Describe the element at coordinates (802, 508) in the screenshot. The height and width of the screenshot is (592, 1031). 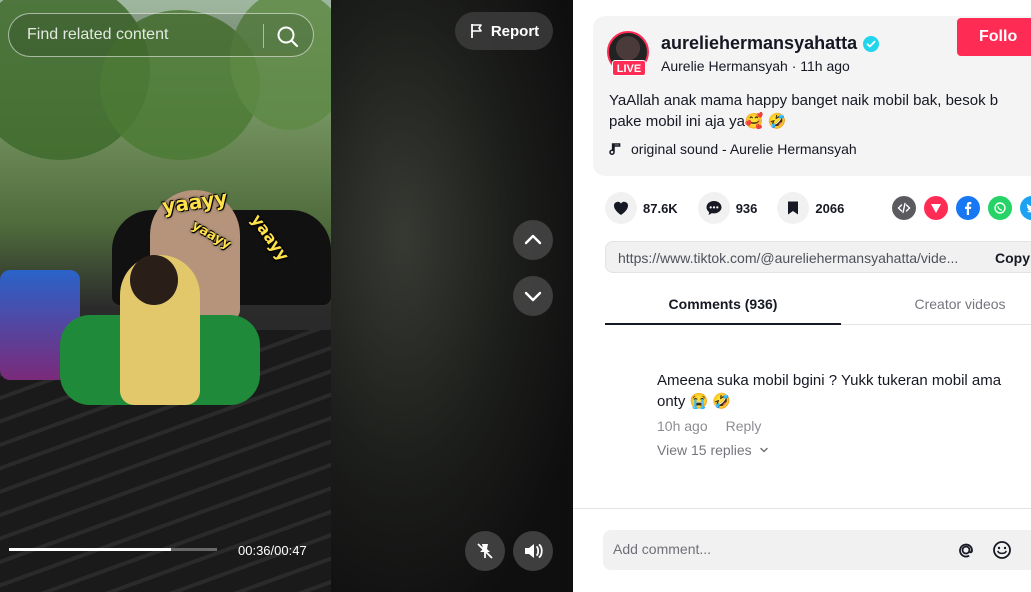
I see `divider` at that location.